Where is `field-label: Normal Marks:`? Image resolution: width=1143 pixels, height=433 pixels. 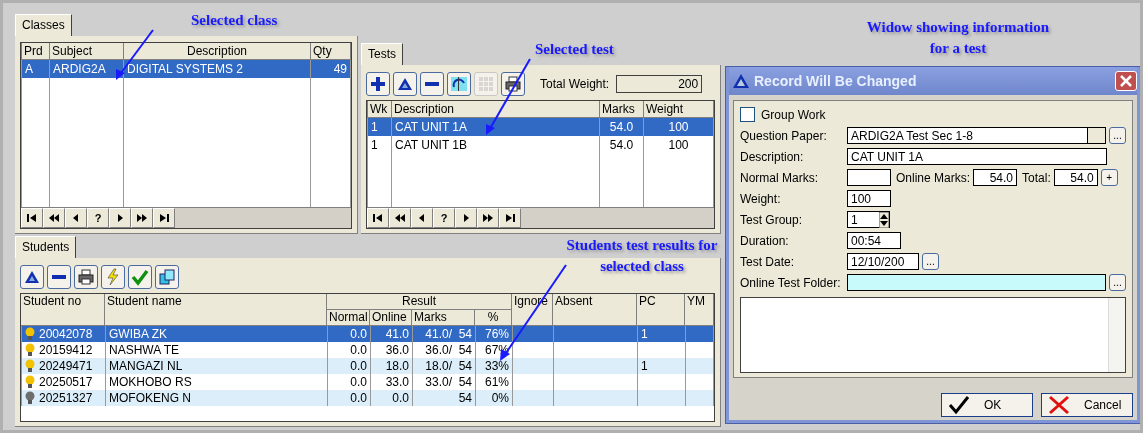 field-label: Normal Marks: is located at coordinates (779, 177).